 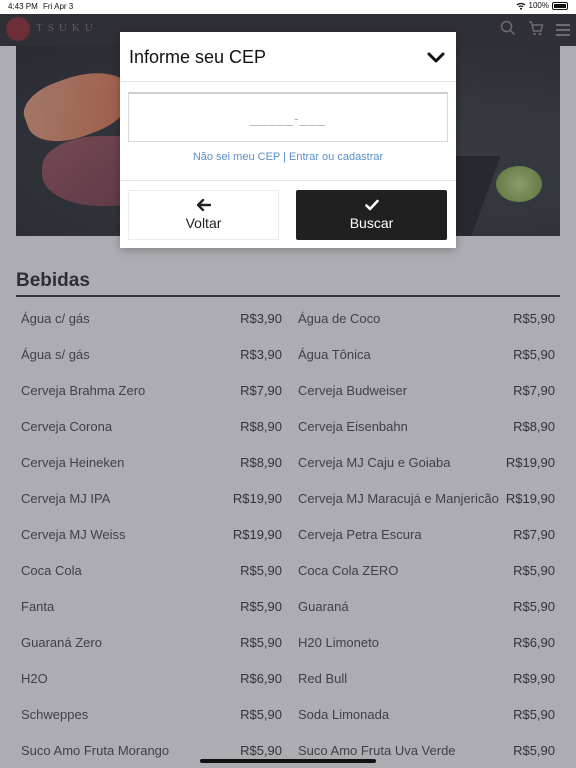 What do you see at coordinates (288, 117) in the screenshot?
I see `cep-input` at bounding box center [288, 117].